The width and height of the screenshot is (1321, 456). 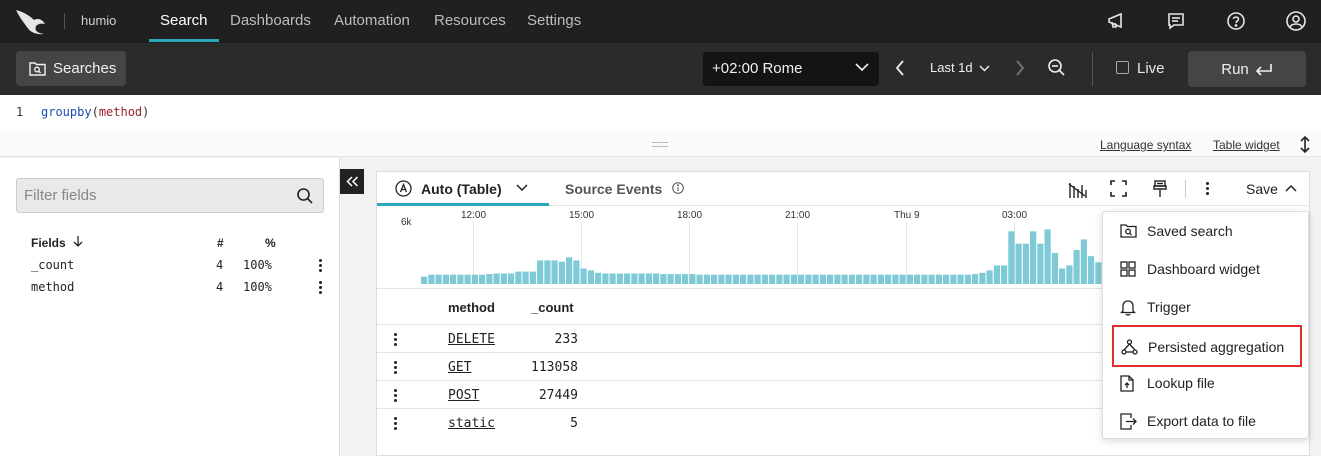 I want to click on menu-item-export-data: Export data to file, so click(x=1205, y=421).